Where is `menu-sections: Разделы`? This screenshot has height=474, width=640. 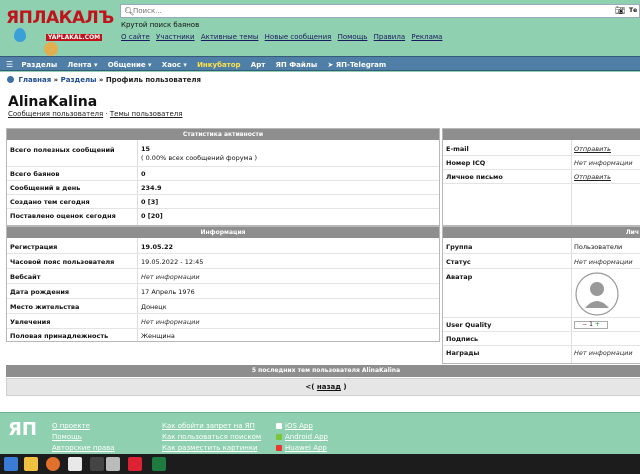
menu-sections: Разделы is located at coordinates (39, 63).